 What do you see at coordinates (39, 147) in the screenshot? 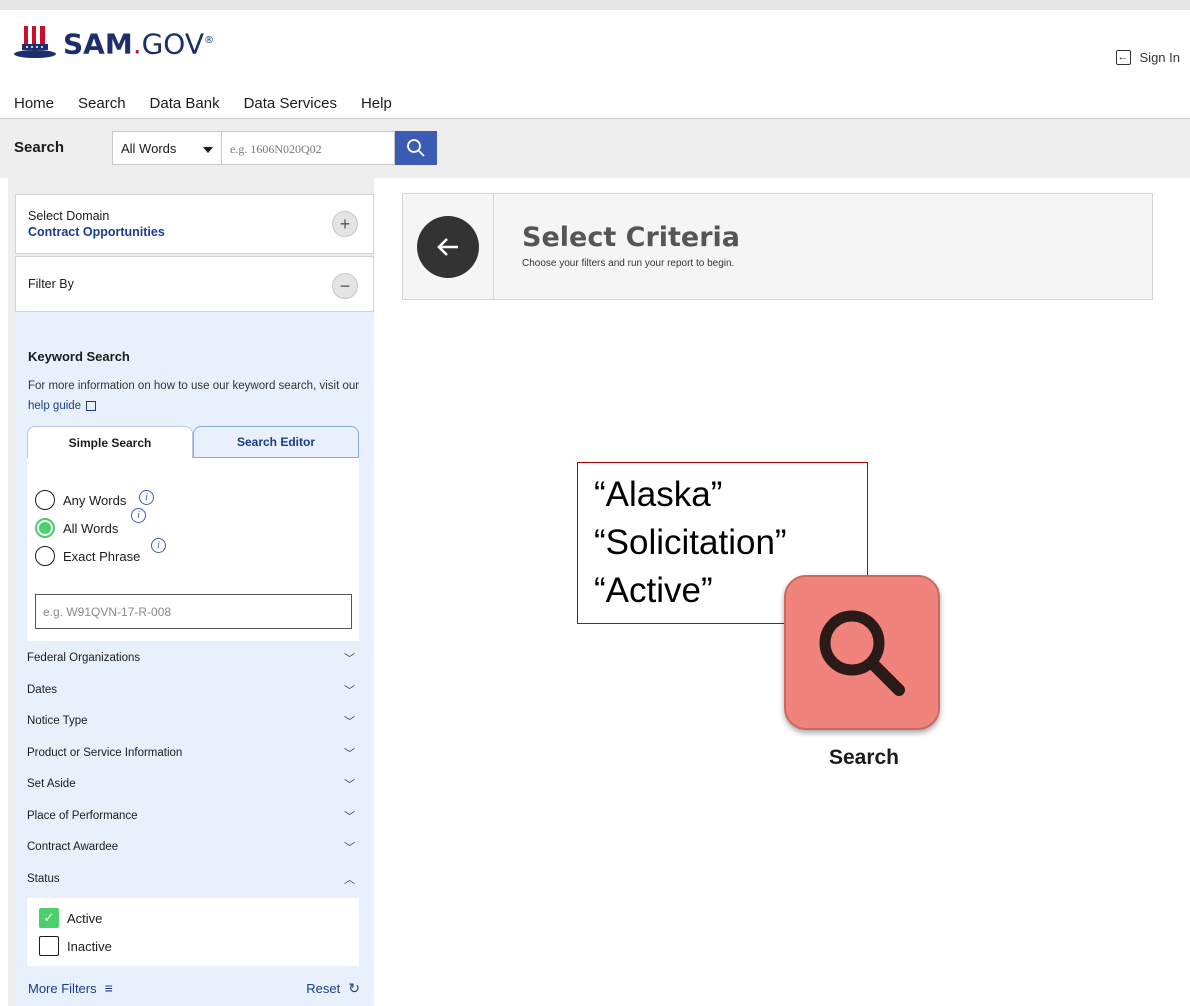
I see `search-label: Search` at bounding box center [39, 147].